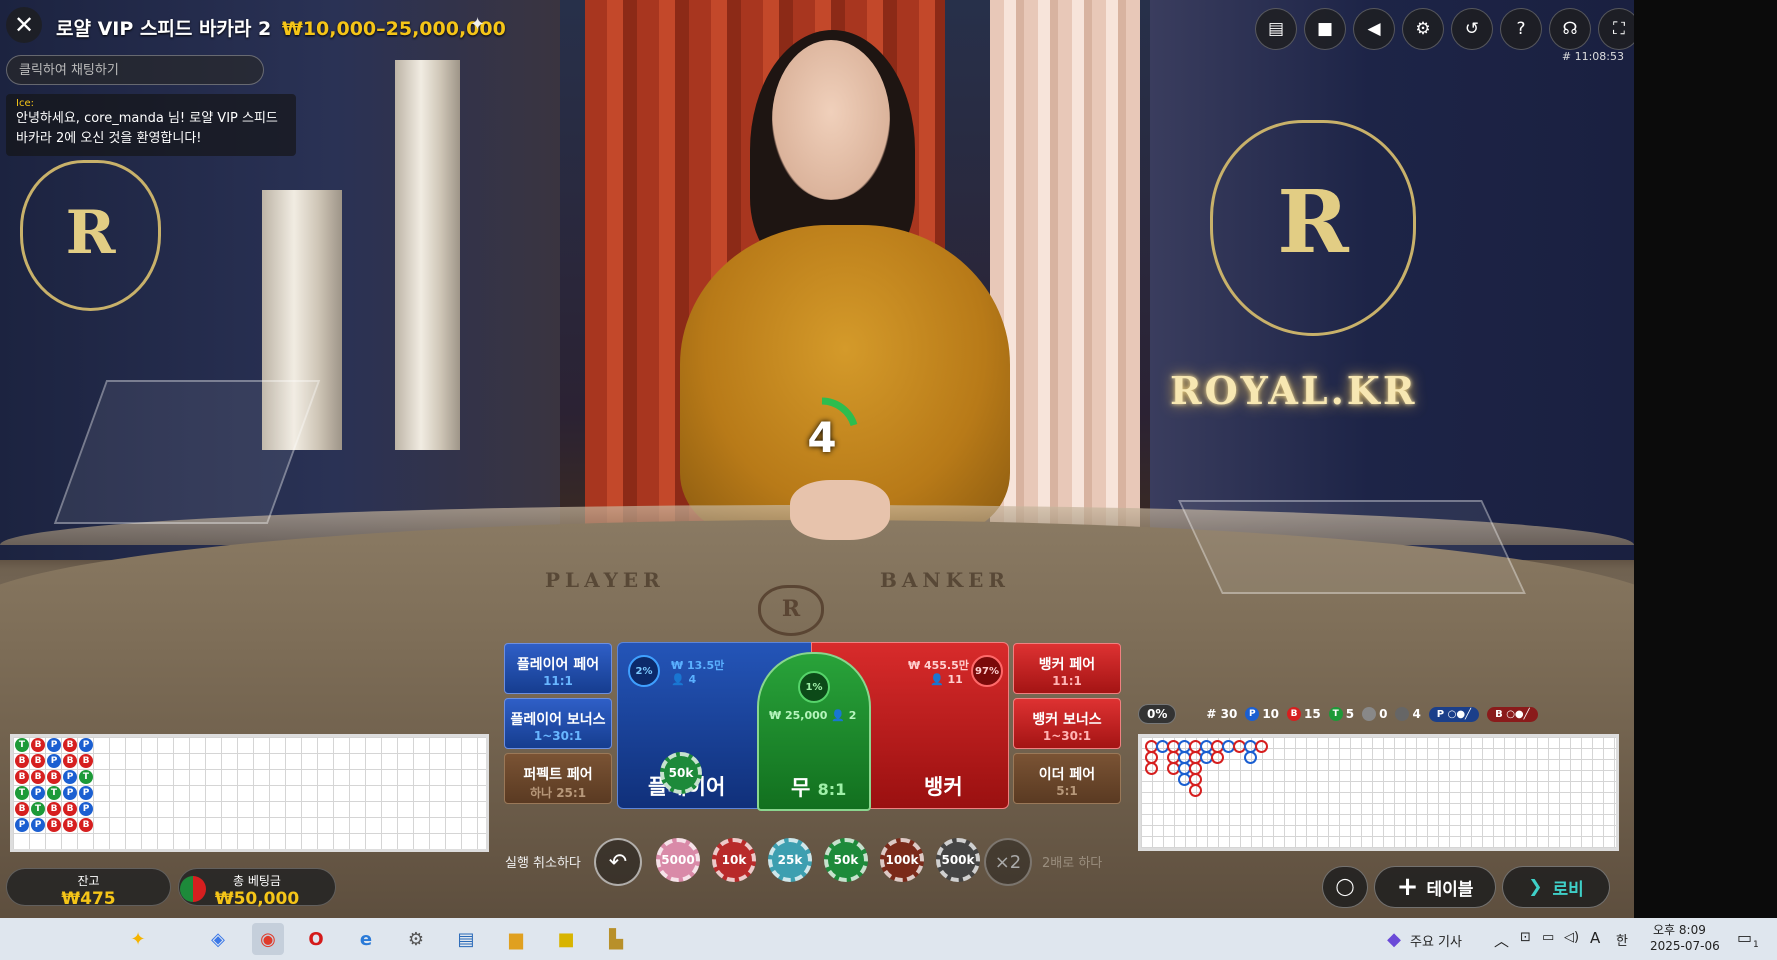 Image resolution: width=1777 pixels, height=960 pixels. What do you see at coordinates (558, 720) in the screenshot?
I see `player-bonus-label: 플레이어 보너스` at bounding box center [558, 720].